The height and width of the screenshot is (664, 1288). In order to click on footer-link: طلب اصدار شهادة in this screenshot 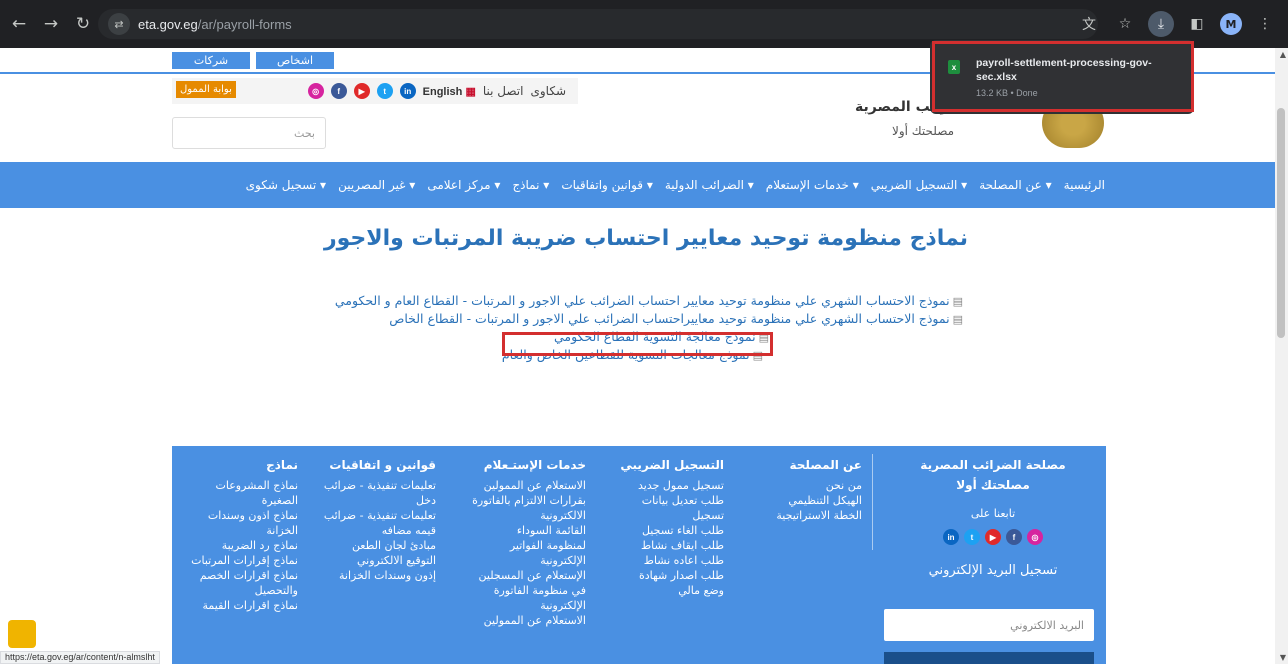, I will do `click(668, 575)`.